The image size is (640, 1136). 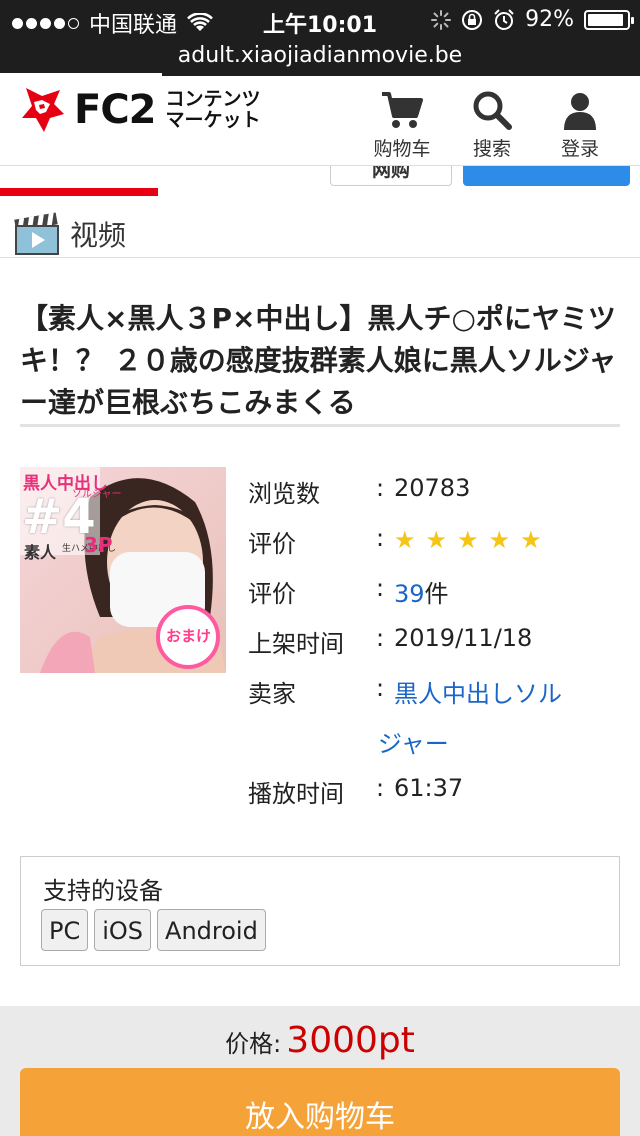 I want to click on address-bar: adult.xiaojiadianmovie.be, so click(x=320, y=58).